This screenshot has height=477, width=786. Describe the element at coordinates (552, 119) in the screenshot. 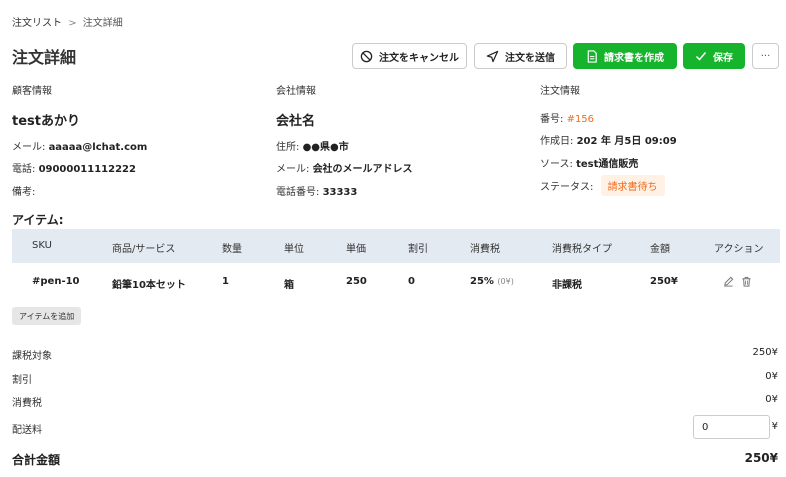

I see `order-number-label: 番号:` at that location.